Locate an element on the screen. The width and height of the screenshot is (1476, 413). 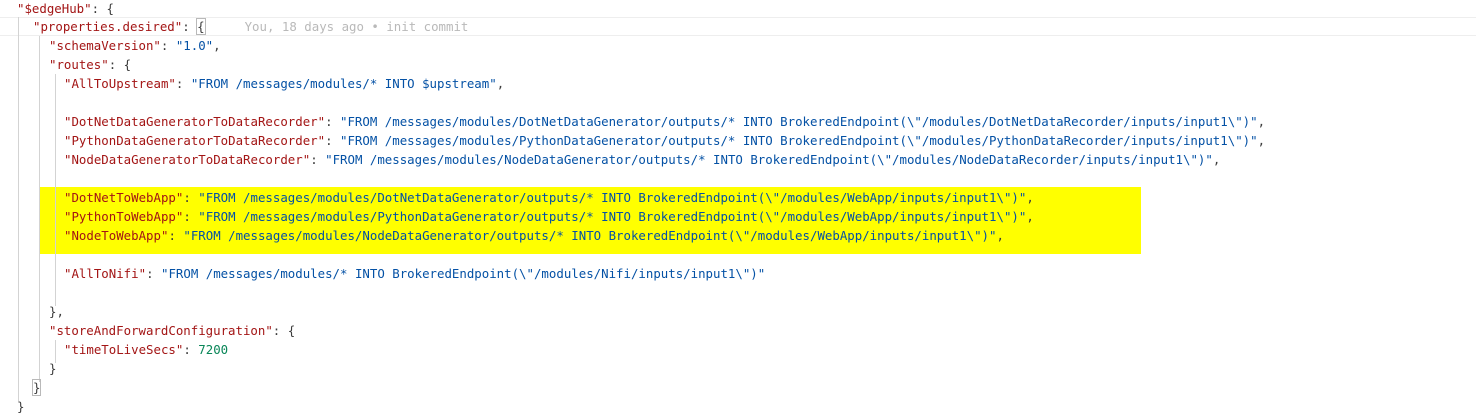
json-key: "AllToUpstream" is located at coordinates (120, 83).